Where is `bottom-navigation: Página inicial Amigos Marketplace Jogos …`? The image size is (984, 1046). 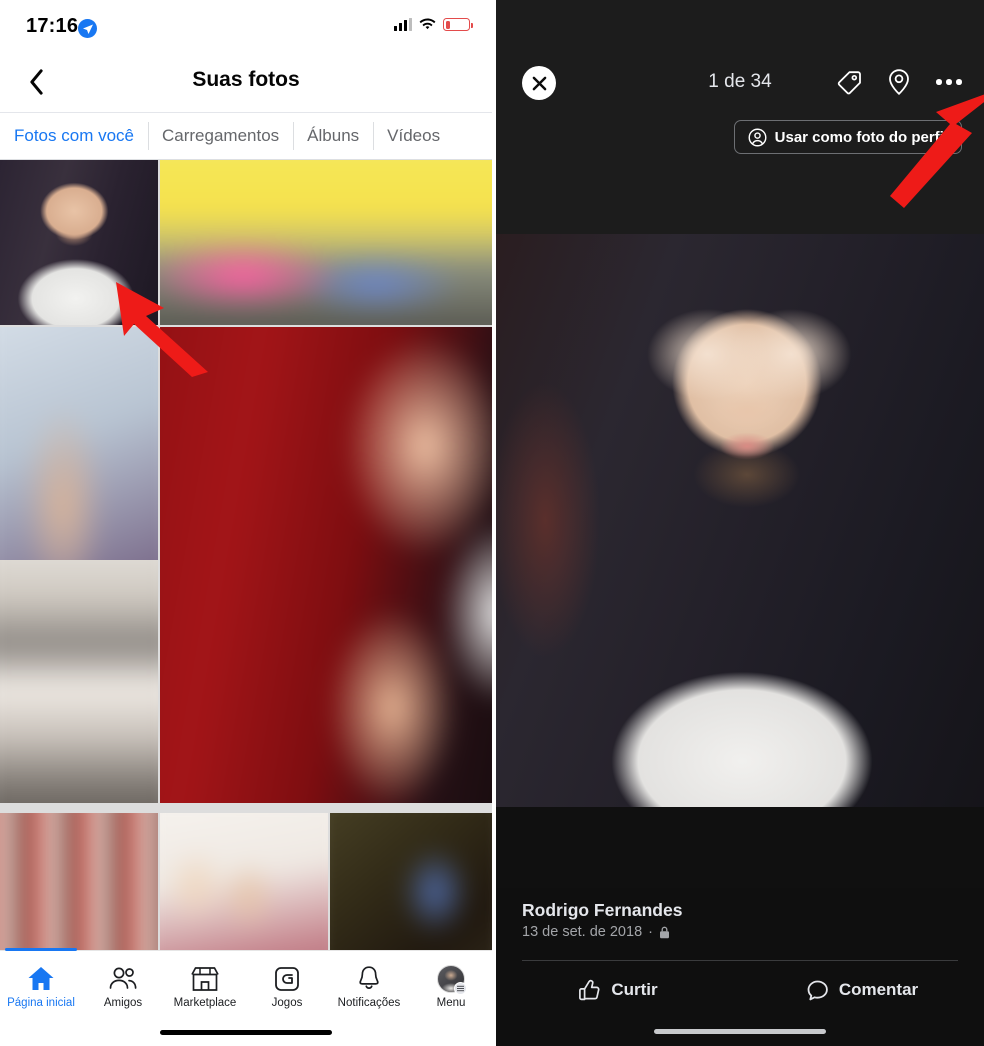 bottom-navigation: Página inicial Amigos Marketplace Jogos … is located at coordinates (246, 997).